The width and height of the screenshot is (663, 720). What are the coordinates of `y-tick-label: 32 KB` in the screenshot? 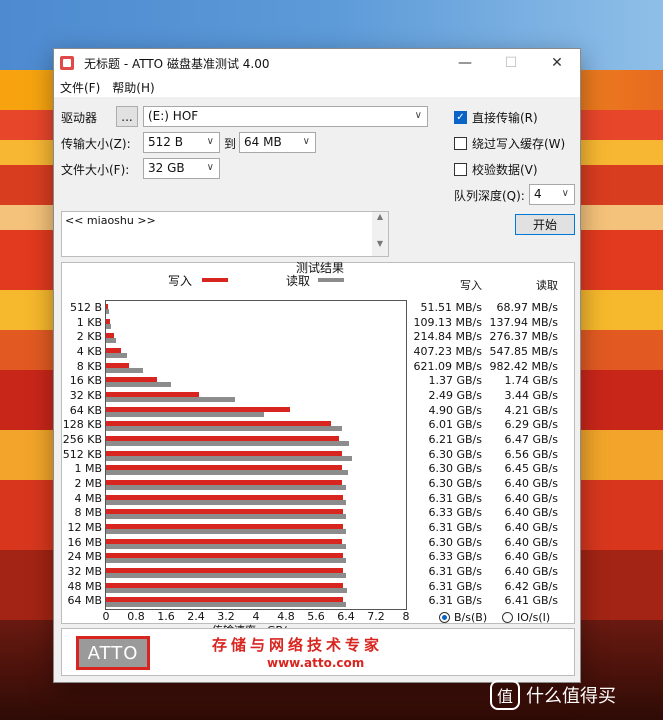 It's located at (85, 395).